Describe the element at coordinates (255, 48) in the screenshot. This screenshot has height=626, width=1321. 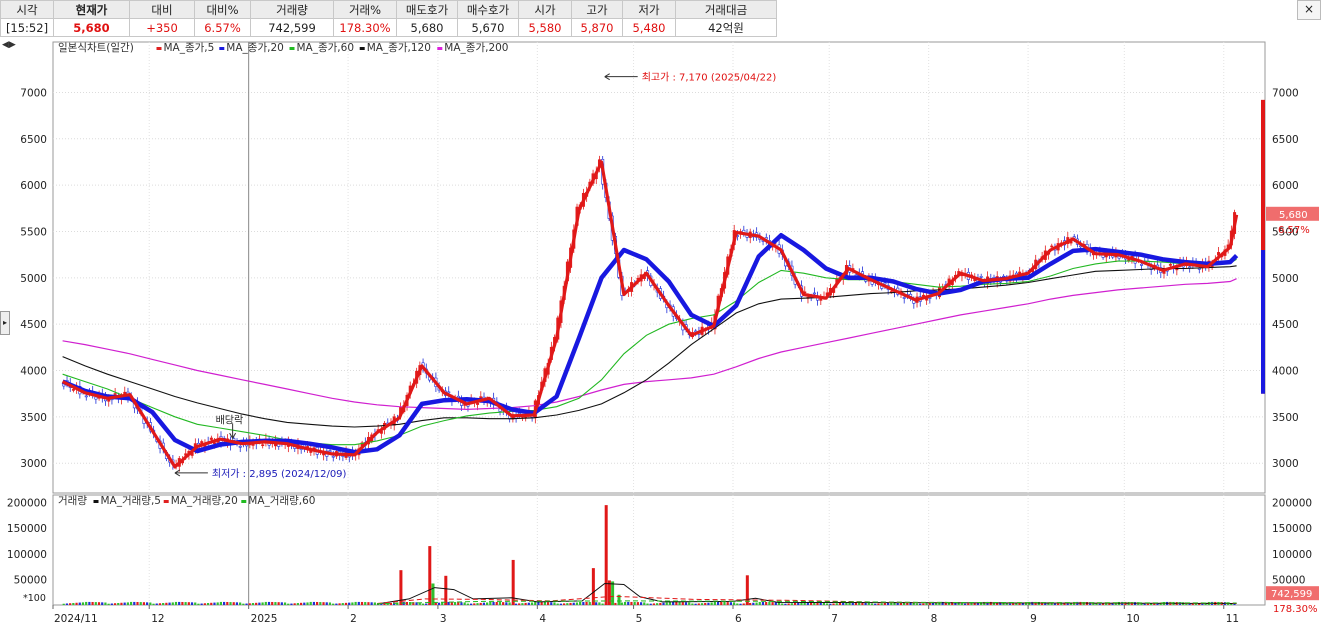
I see `price-legend-label: MA_종가,20` at that location.